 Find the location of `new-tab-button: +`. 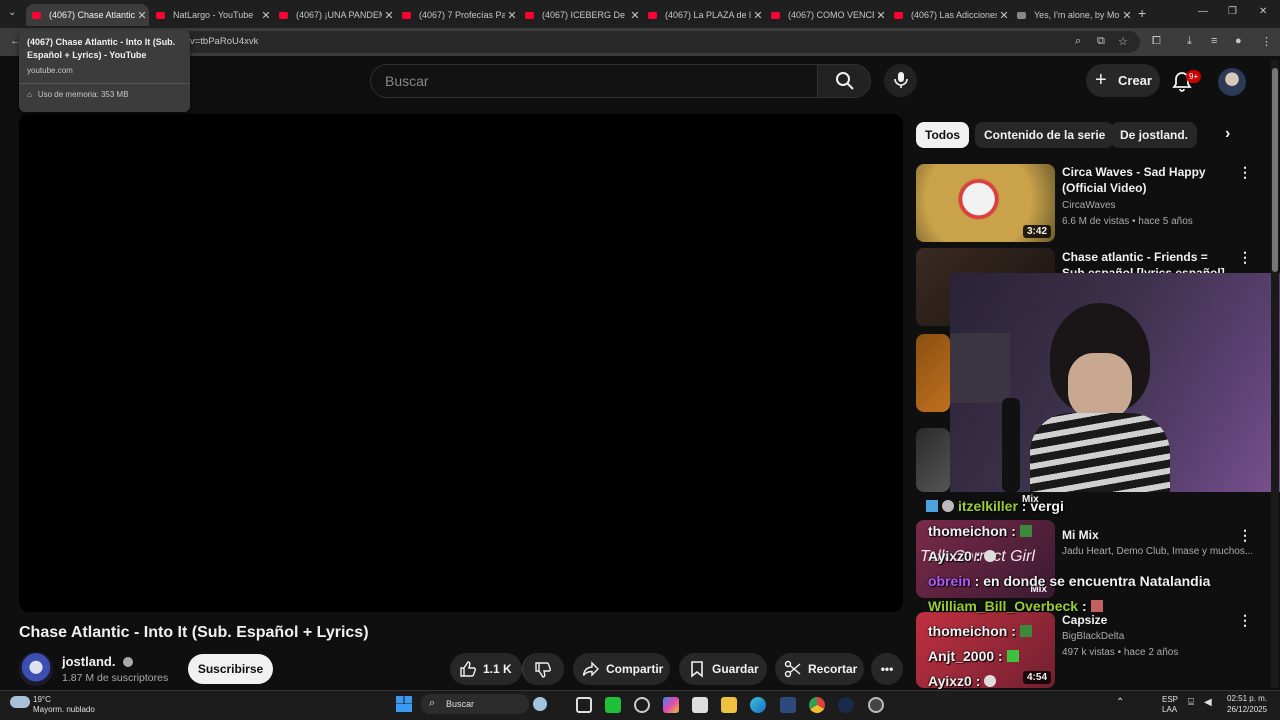

new-tab-button: + is located at coordinates (1142, 13).